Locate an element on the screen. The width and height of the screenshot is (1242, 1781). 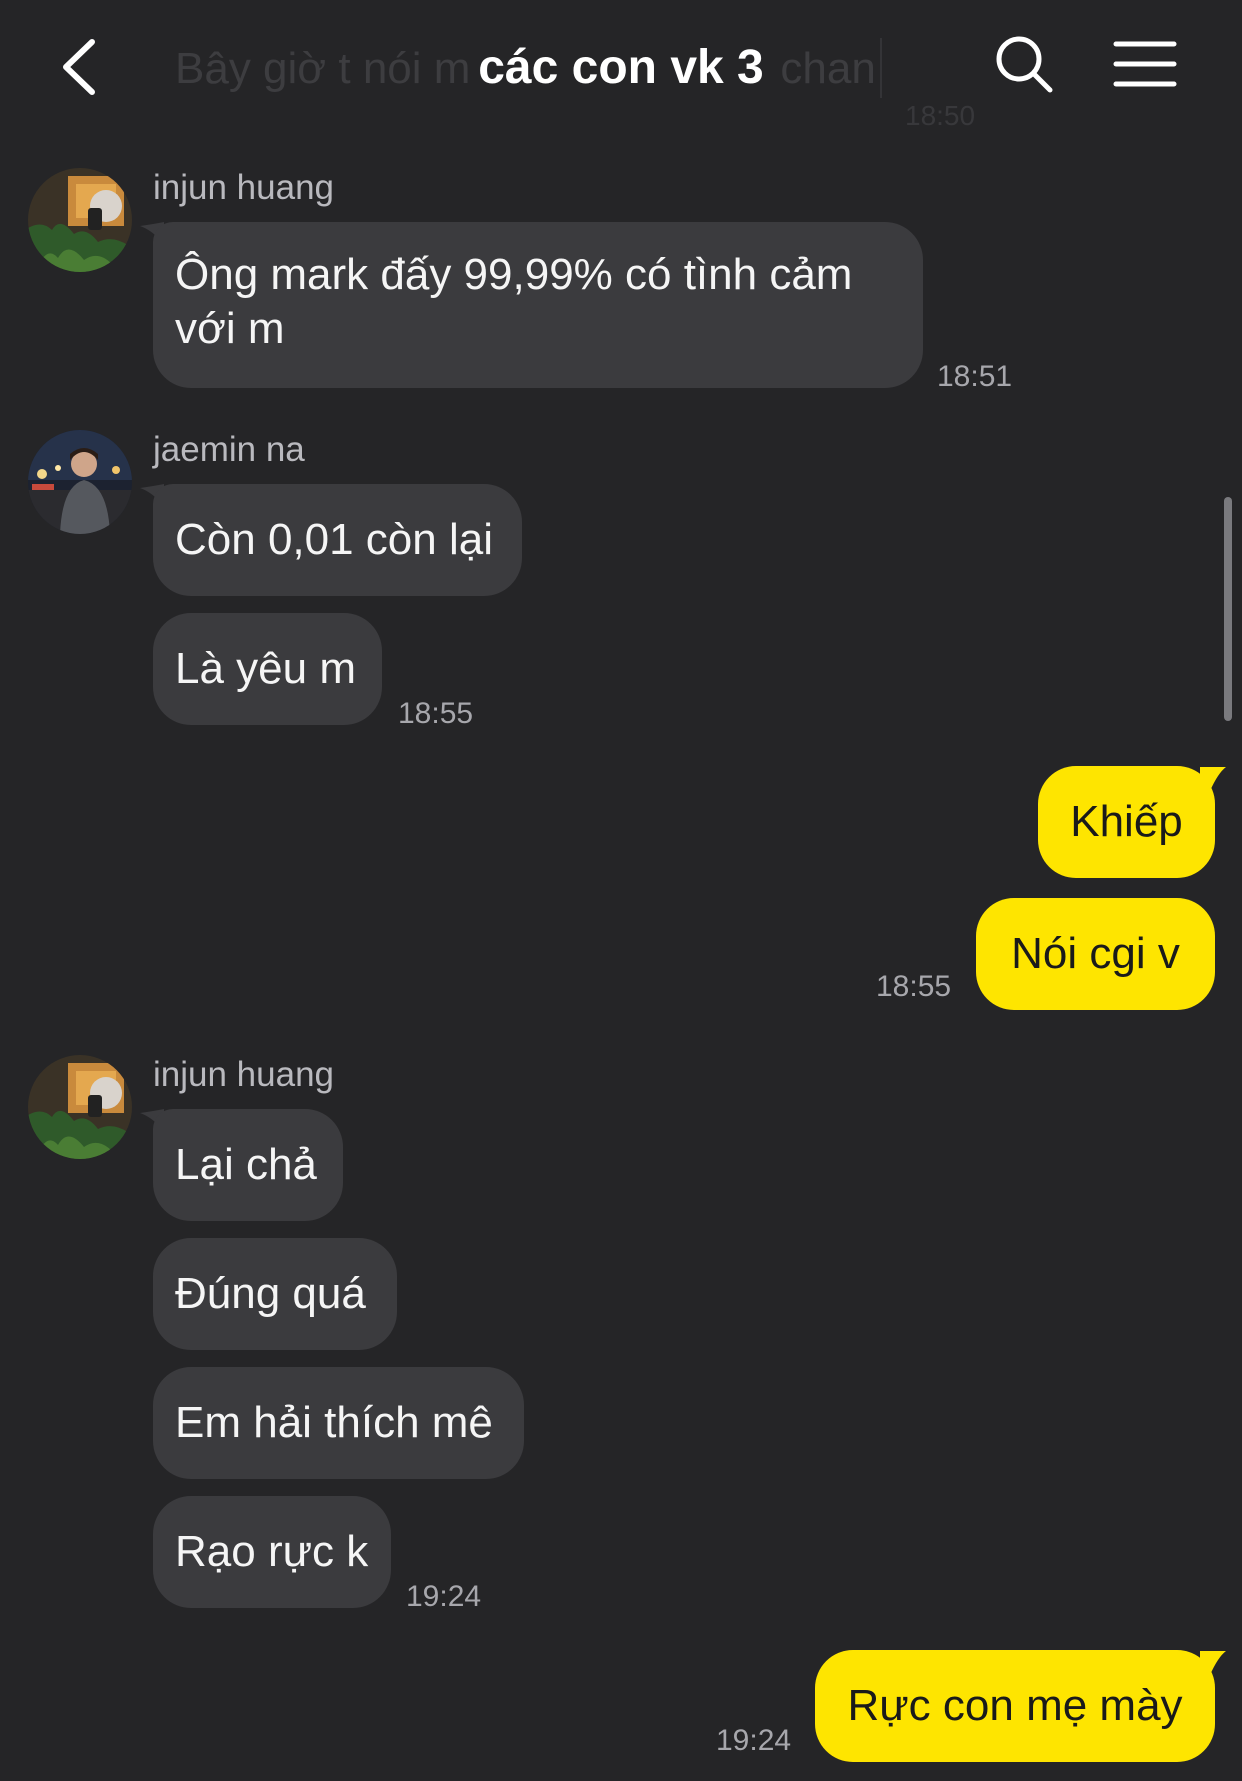
message-text: Rực con mẹ mày is located at coordinates (1015, 1705).